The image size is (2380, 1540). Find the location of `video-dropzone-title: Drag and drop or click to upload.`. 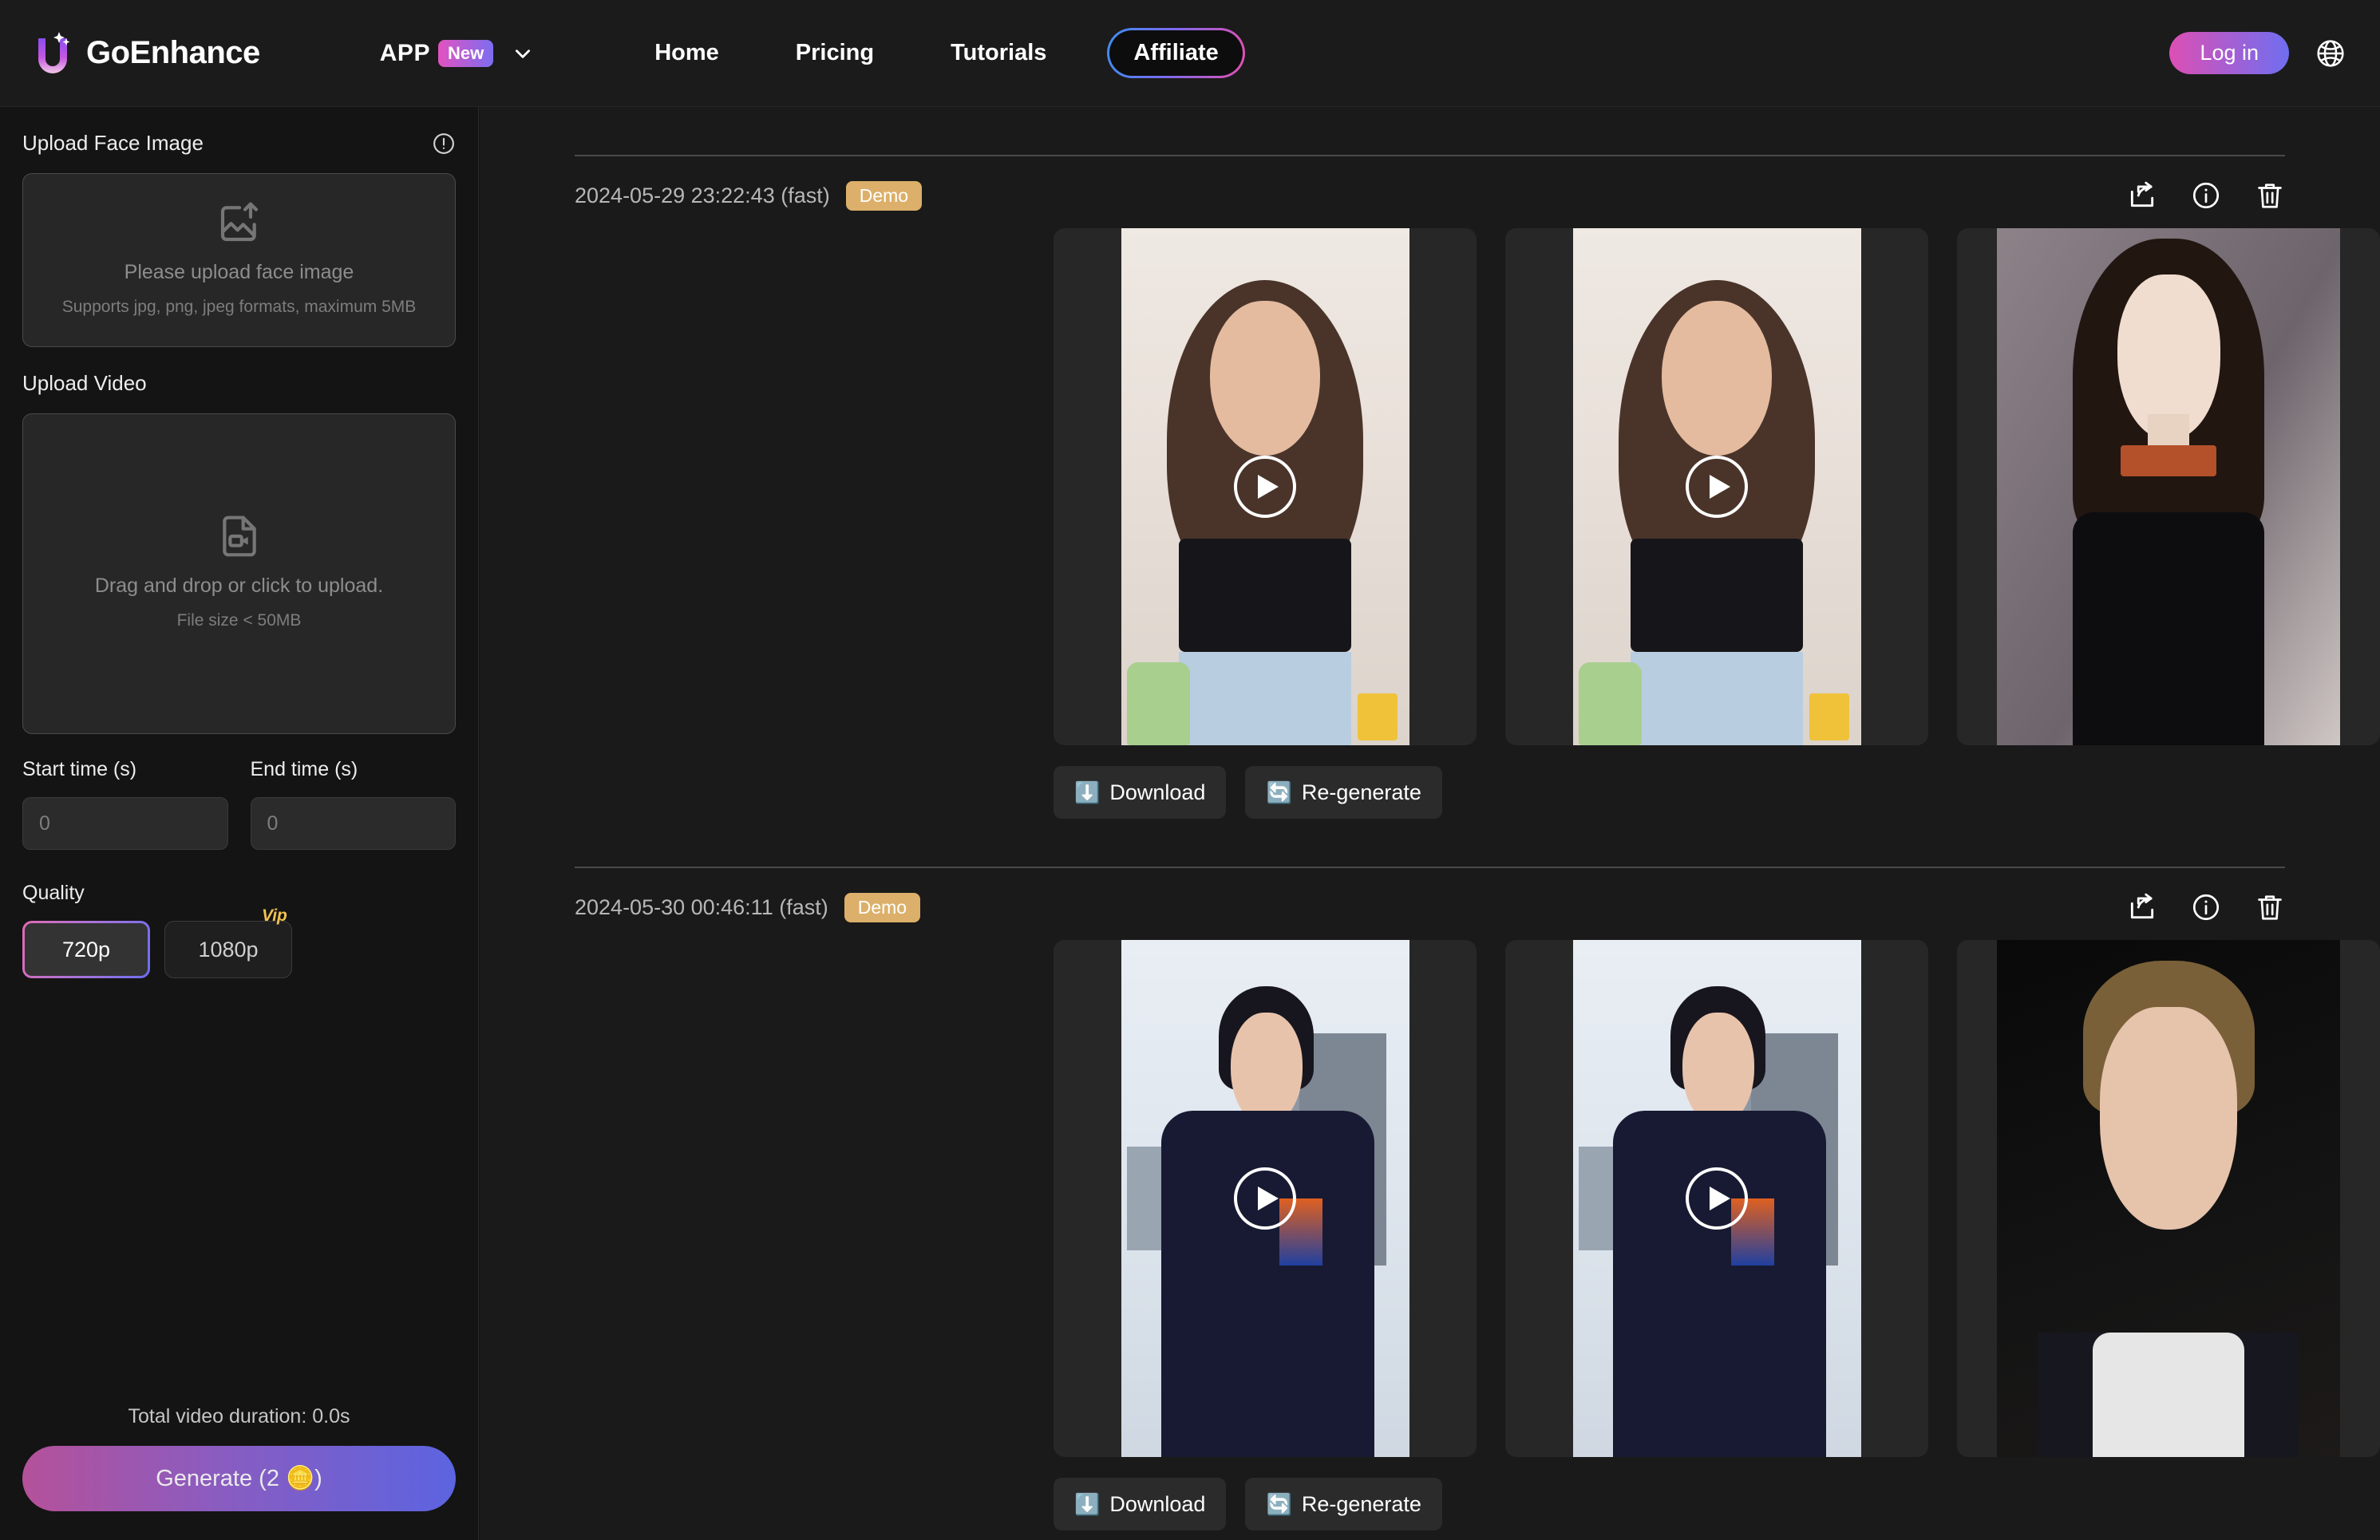

video-dropzone-title: Drag and drop or click to upload. is located at coordinates (239, 586).